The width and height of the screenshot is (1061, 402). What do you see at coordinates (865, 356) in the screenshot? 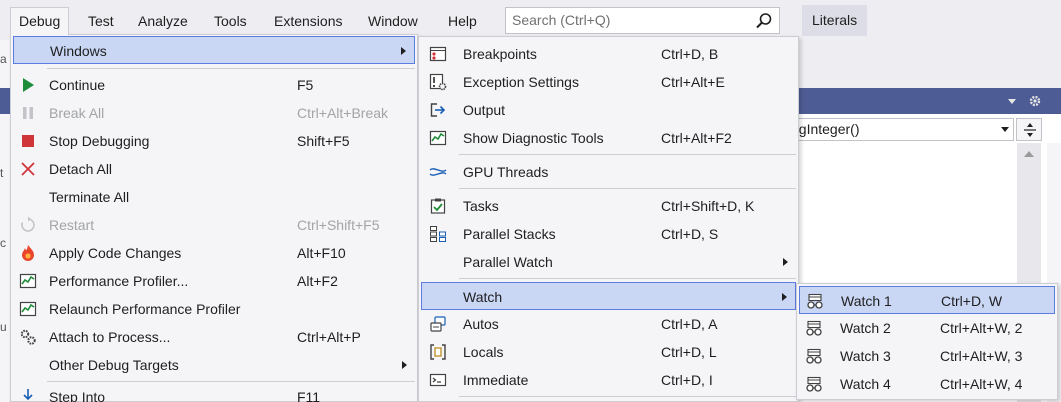
I see `menu-item-label: Watch 3` at bounding box center [865, 356].